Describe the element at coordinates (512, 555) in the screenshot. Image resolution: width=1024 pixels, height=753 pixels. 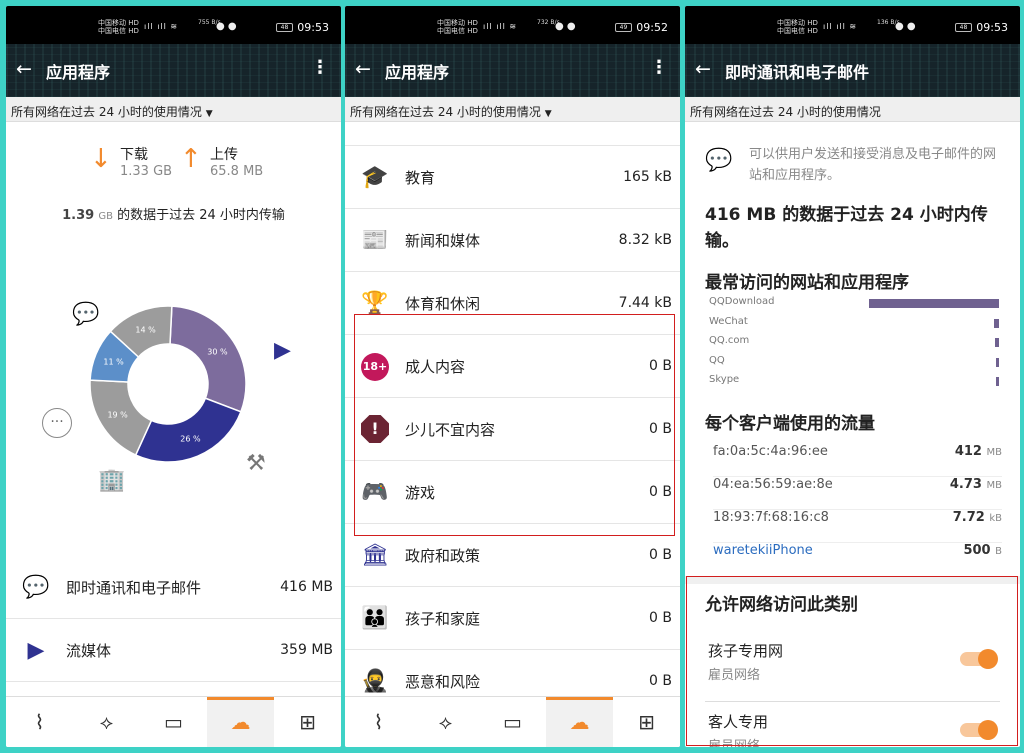
I see `category-row: 🏛 政府和政策 0 B` at that location.